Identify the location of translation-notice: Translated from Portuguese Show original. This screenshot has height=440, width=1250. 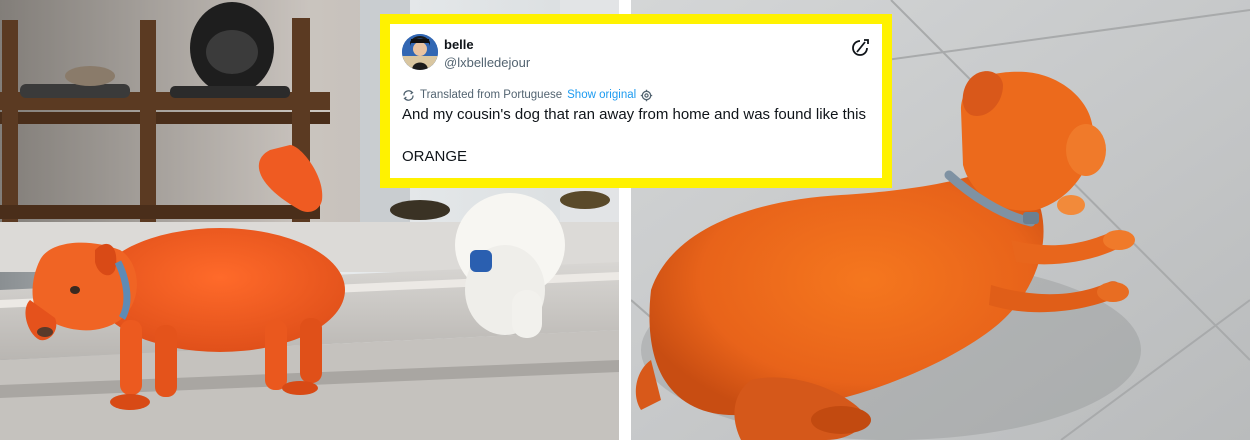
(527, 95).